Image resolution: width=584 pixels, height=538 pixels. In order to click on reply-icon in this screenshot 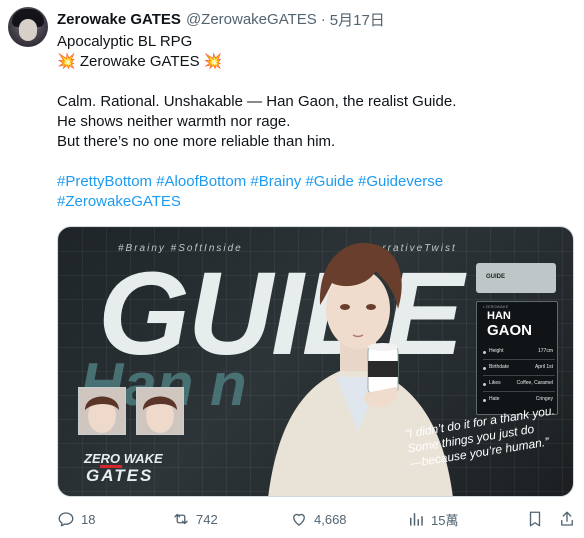, I will do `click(66, 519)`.